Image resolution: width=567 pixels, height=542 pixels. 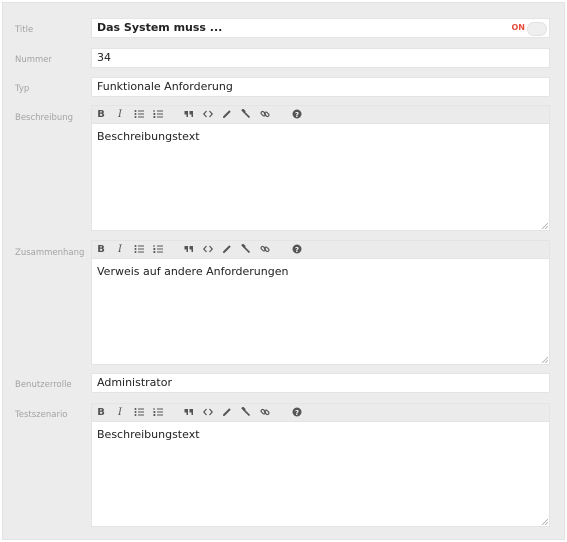 I want to click on title-input: Das System muss ... ON, so click(x=320, y=28).